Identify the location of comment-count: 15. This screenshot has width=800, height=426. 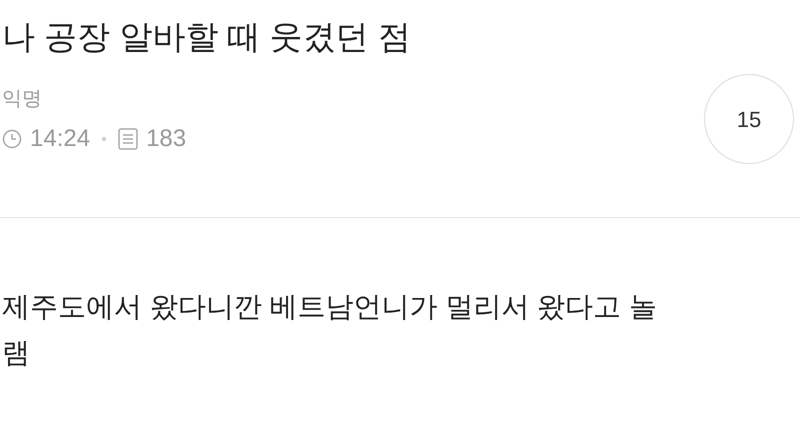
(749, 119).